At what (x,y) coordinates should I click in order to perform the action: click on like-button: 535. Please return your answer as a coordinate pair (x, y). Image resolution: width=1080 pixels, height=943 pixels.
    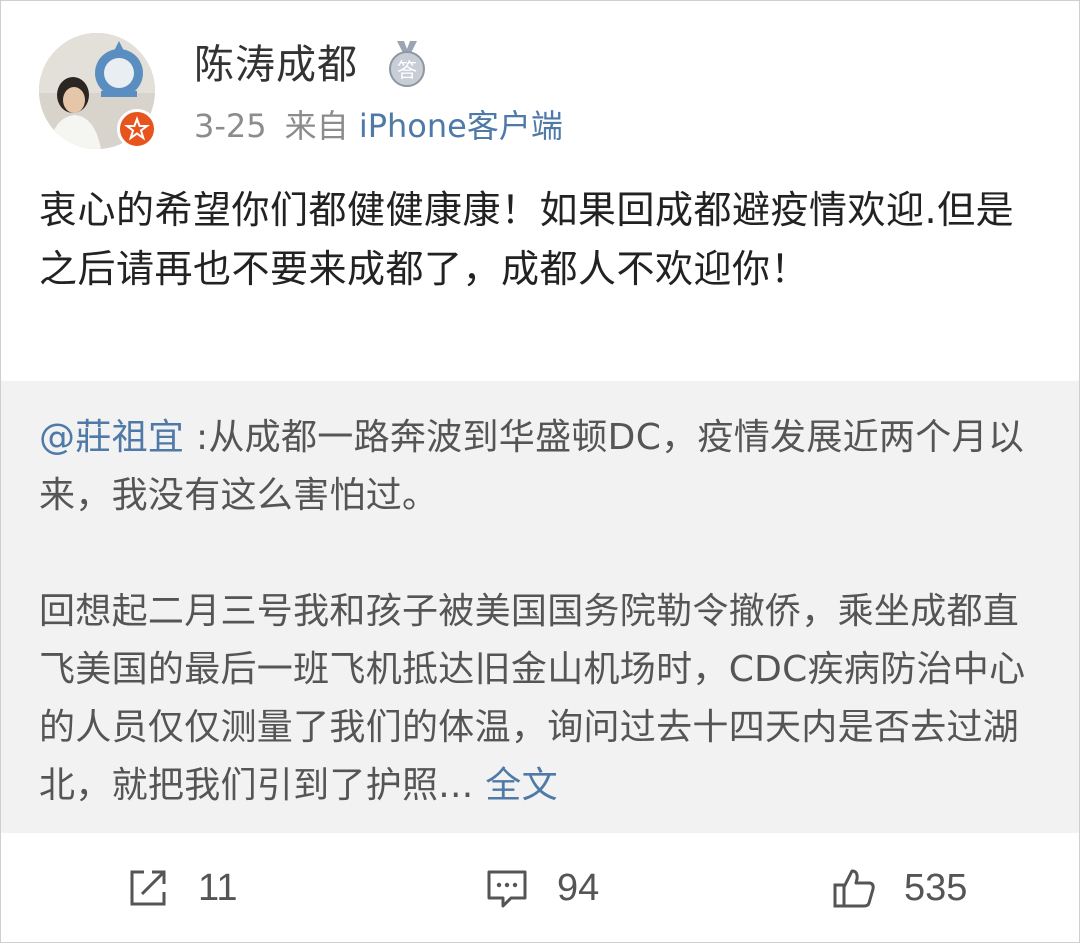
    Looking at the image, I should click on (899, 888).